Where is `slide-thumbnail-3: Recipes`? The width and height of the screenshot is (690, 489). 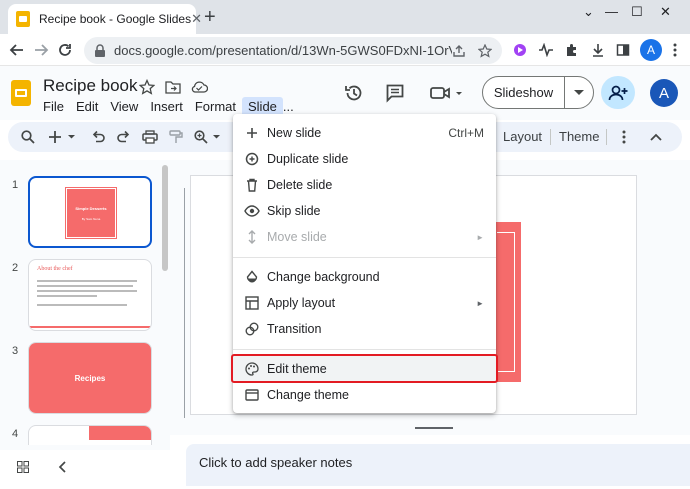 slide-thumbnail-3: Recipes is located at coordinates (90, 378).